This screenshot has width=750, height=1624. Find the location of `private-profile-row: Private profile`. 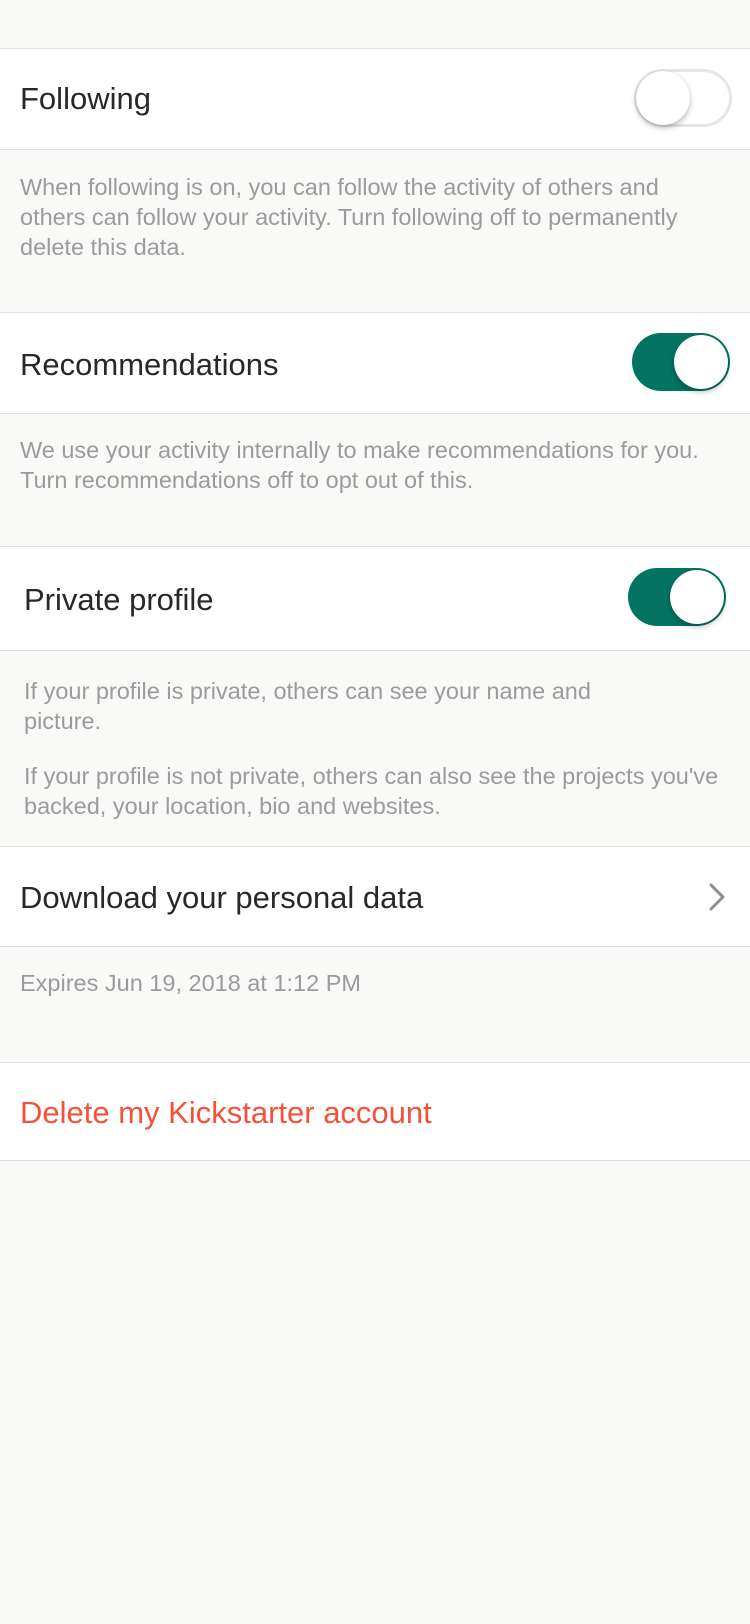

private-profile-row: Private profile is located at coordinates (375, 598).